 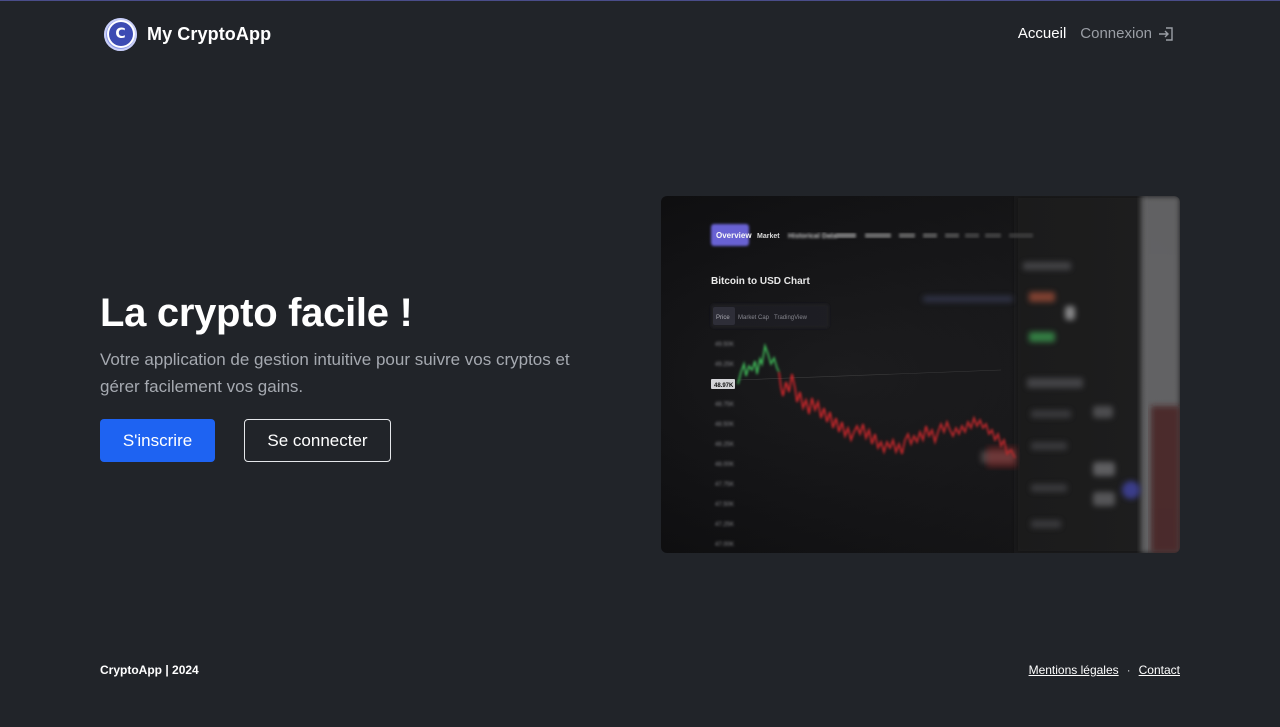 I want to click on app-logo: C, so click(x=120, y=34).